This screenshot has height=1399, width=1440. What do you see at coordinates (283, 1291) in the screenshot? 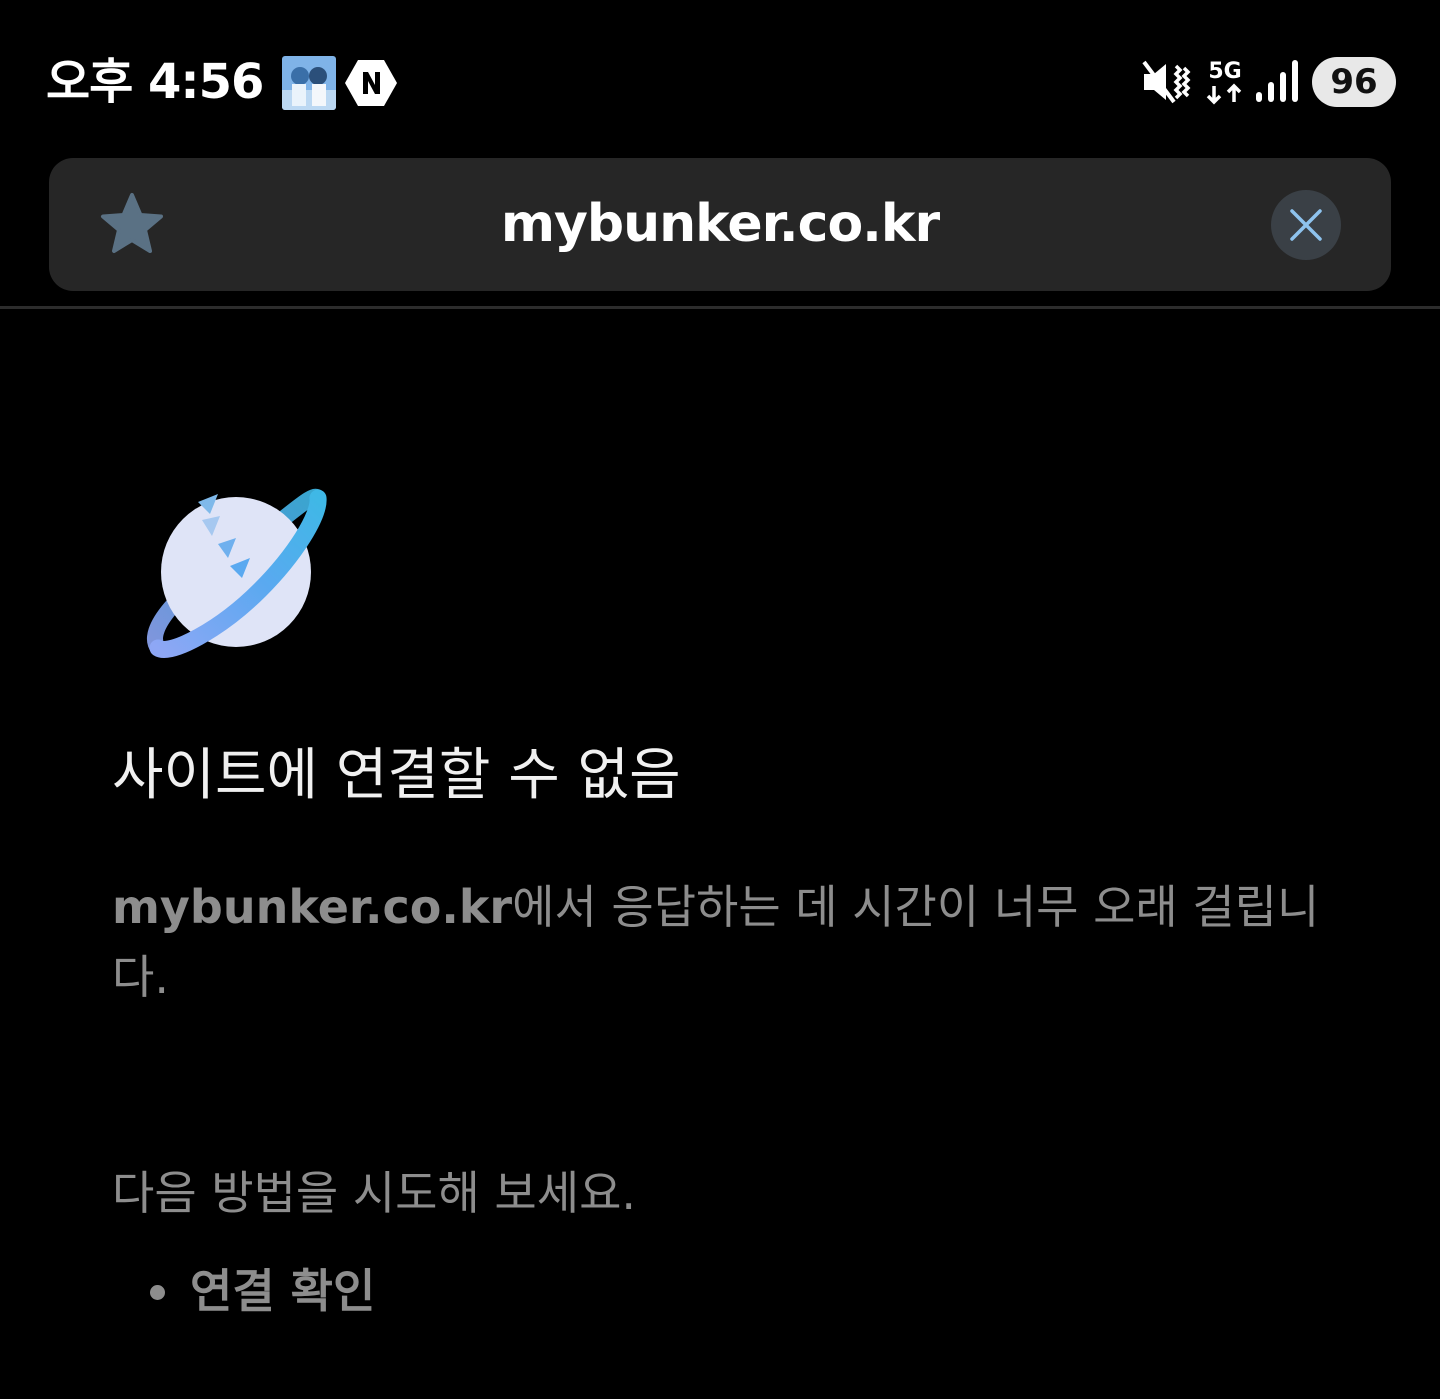
I see `suggestion-check-connection: 연결 확인` at bounding box center [283, 1291].